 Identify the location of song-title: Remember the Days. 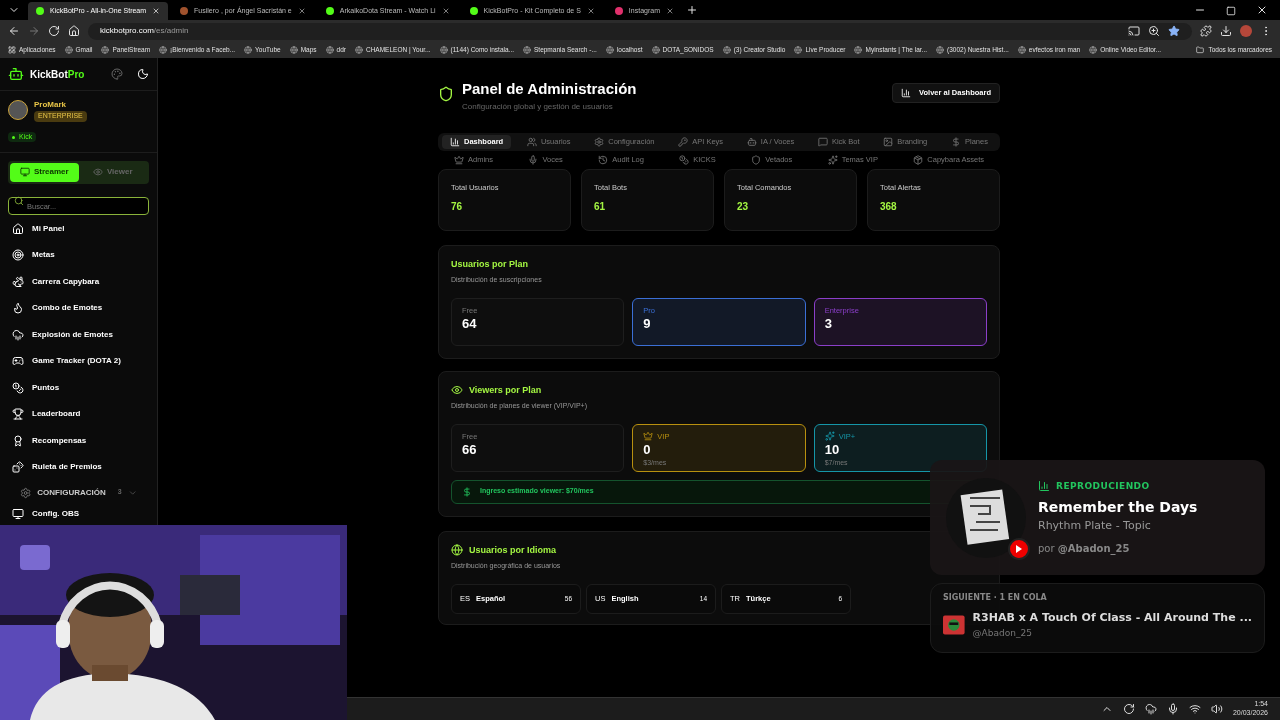
(1118, 507).